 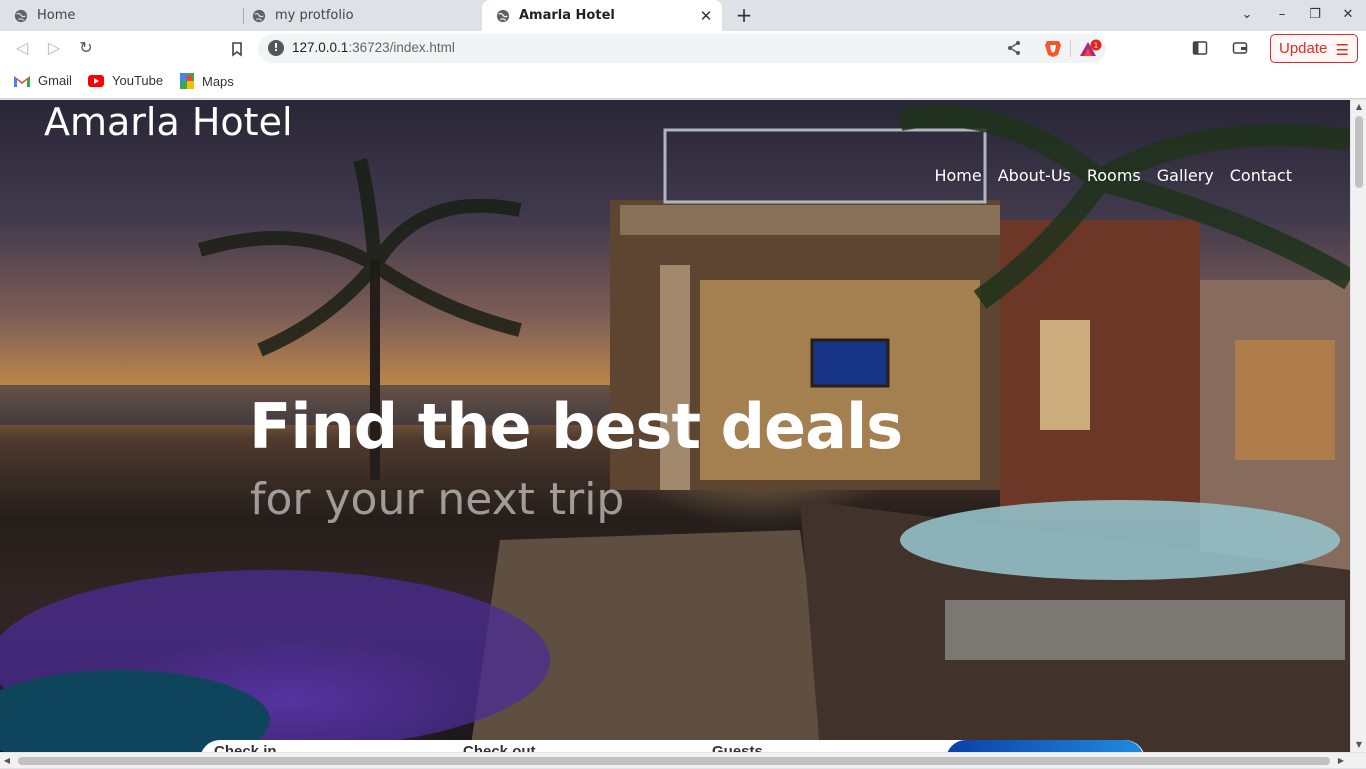 What do you see at coordinates (1314, 48) in the screenshot?
I see `update-button: Update ☰` at bounding box center [1314, 48].